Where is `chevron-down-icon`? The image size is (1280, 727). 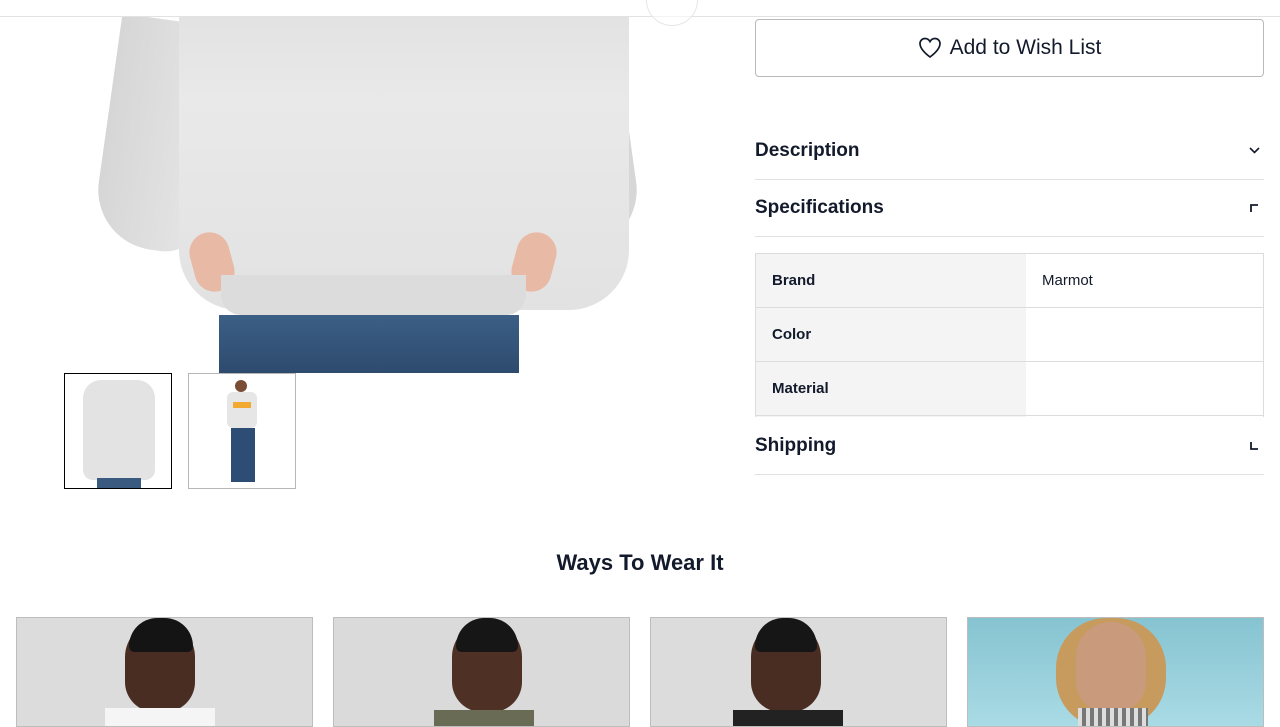 chevron-down-icon is located at coordinates (1254, 151).